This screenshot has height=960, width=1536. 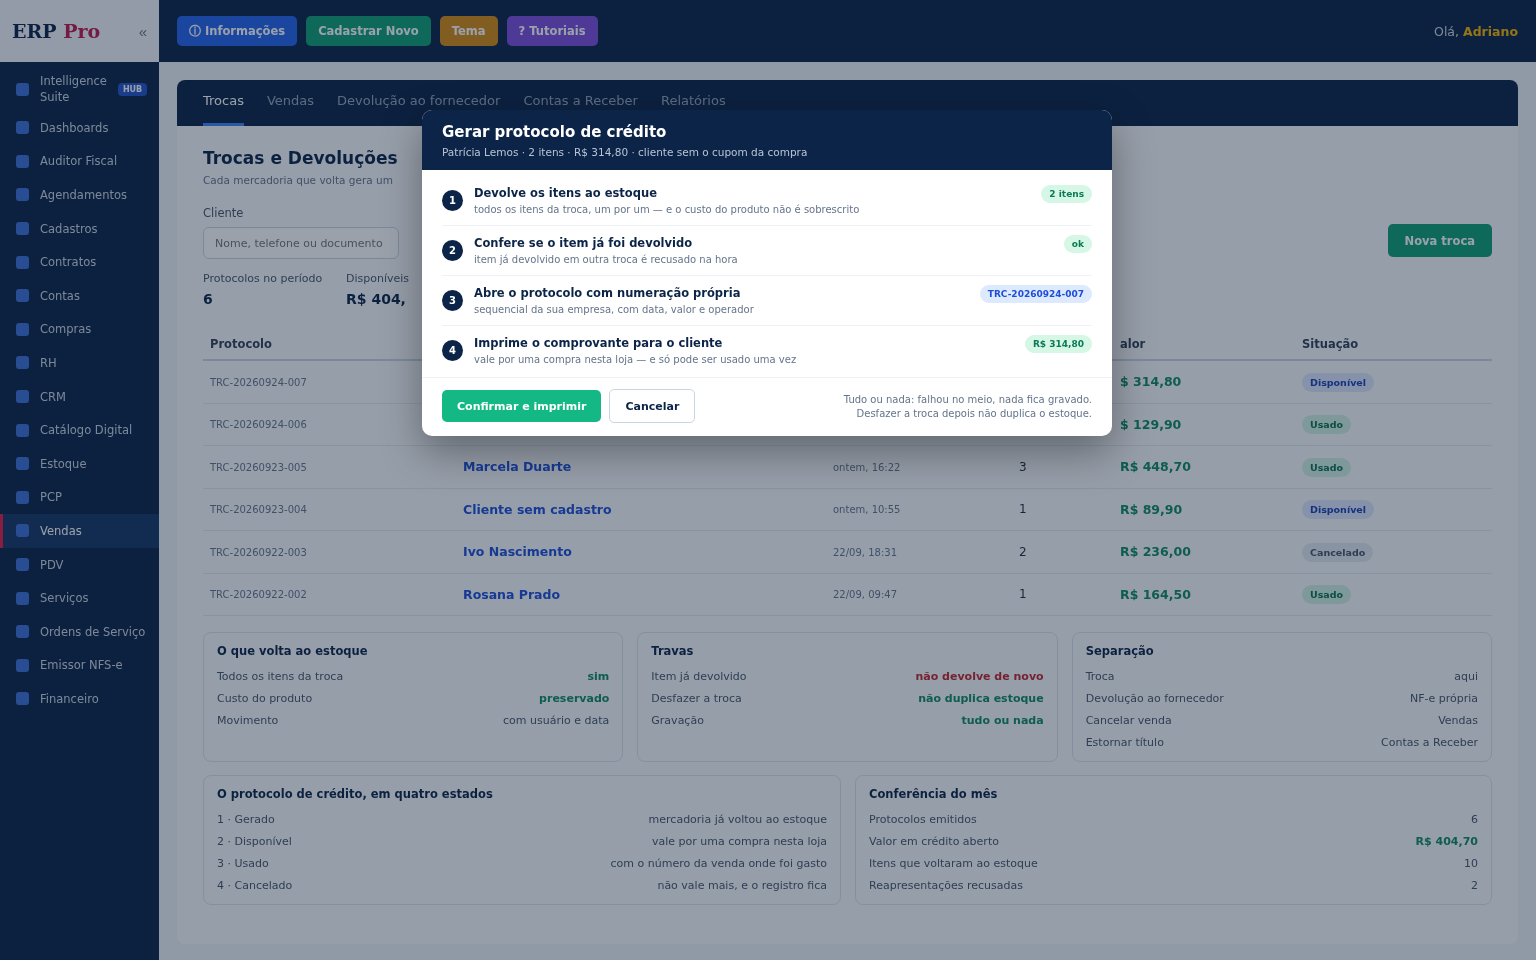 What do you see at coordinates (79, 631) in the screenshot?
I see `sidebar-item: Ordens de Serviço` at bounding box center [79, 631].